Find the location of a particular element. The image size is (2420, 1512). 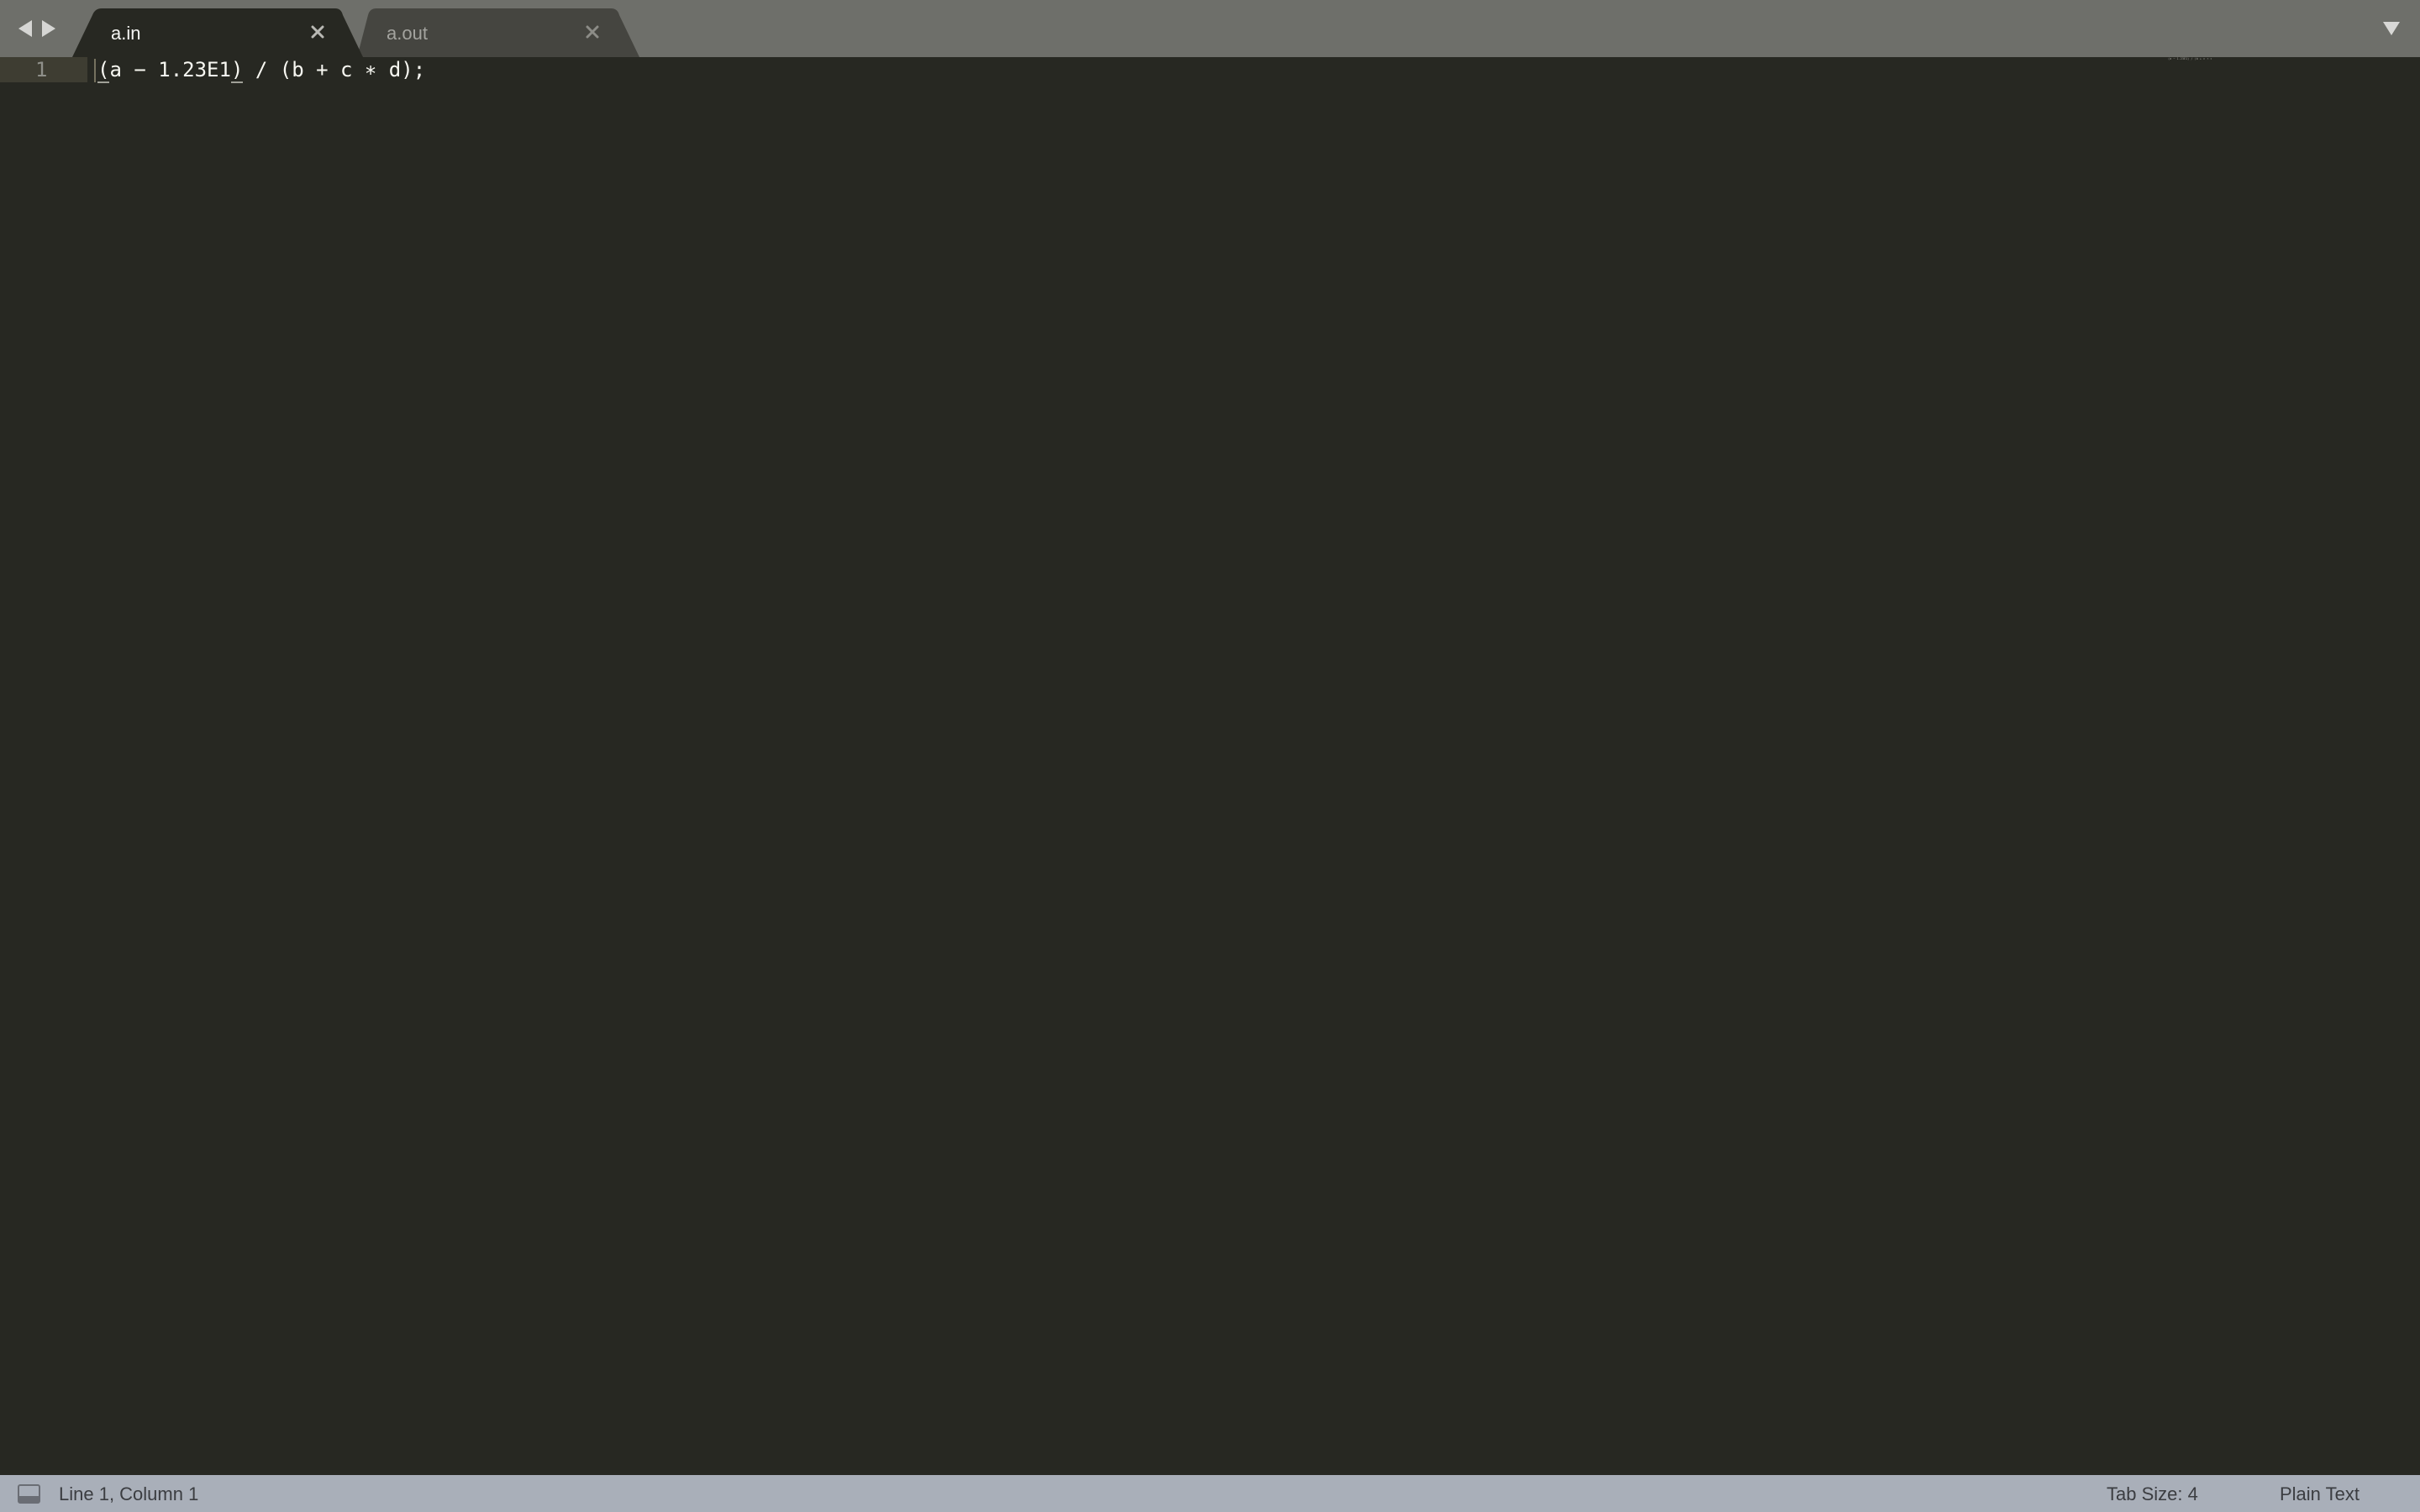

code-text: / (b + c ∗ d); is located at coordinates (334, 69).